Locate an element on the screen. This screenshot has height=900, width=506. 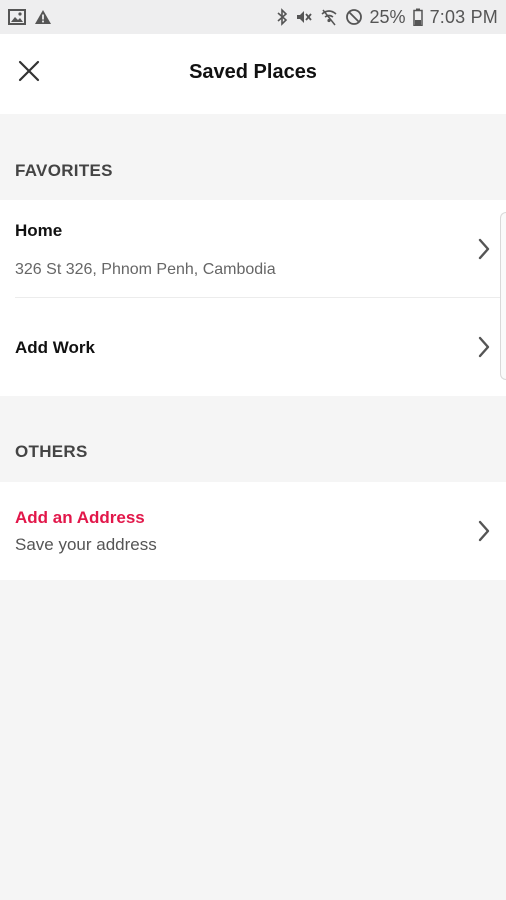
status-right-icons: 25% 7:03 PM is located at coordinates (387, 17).